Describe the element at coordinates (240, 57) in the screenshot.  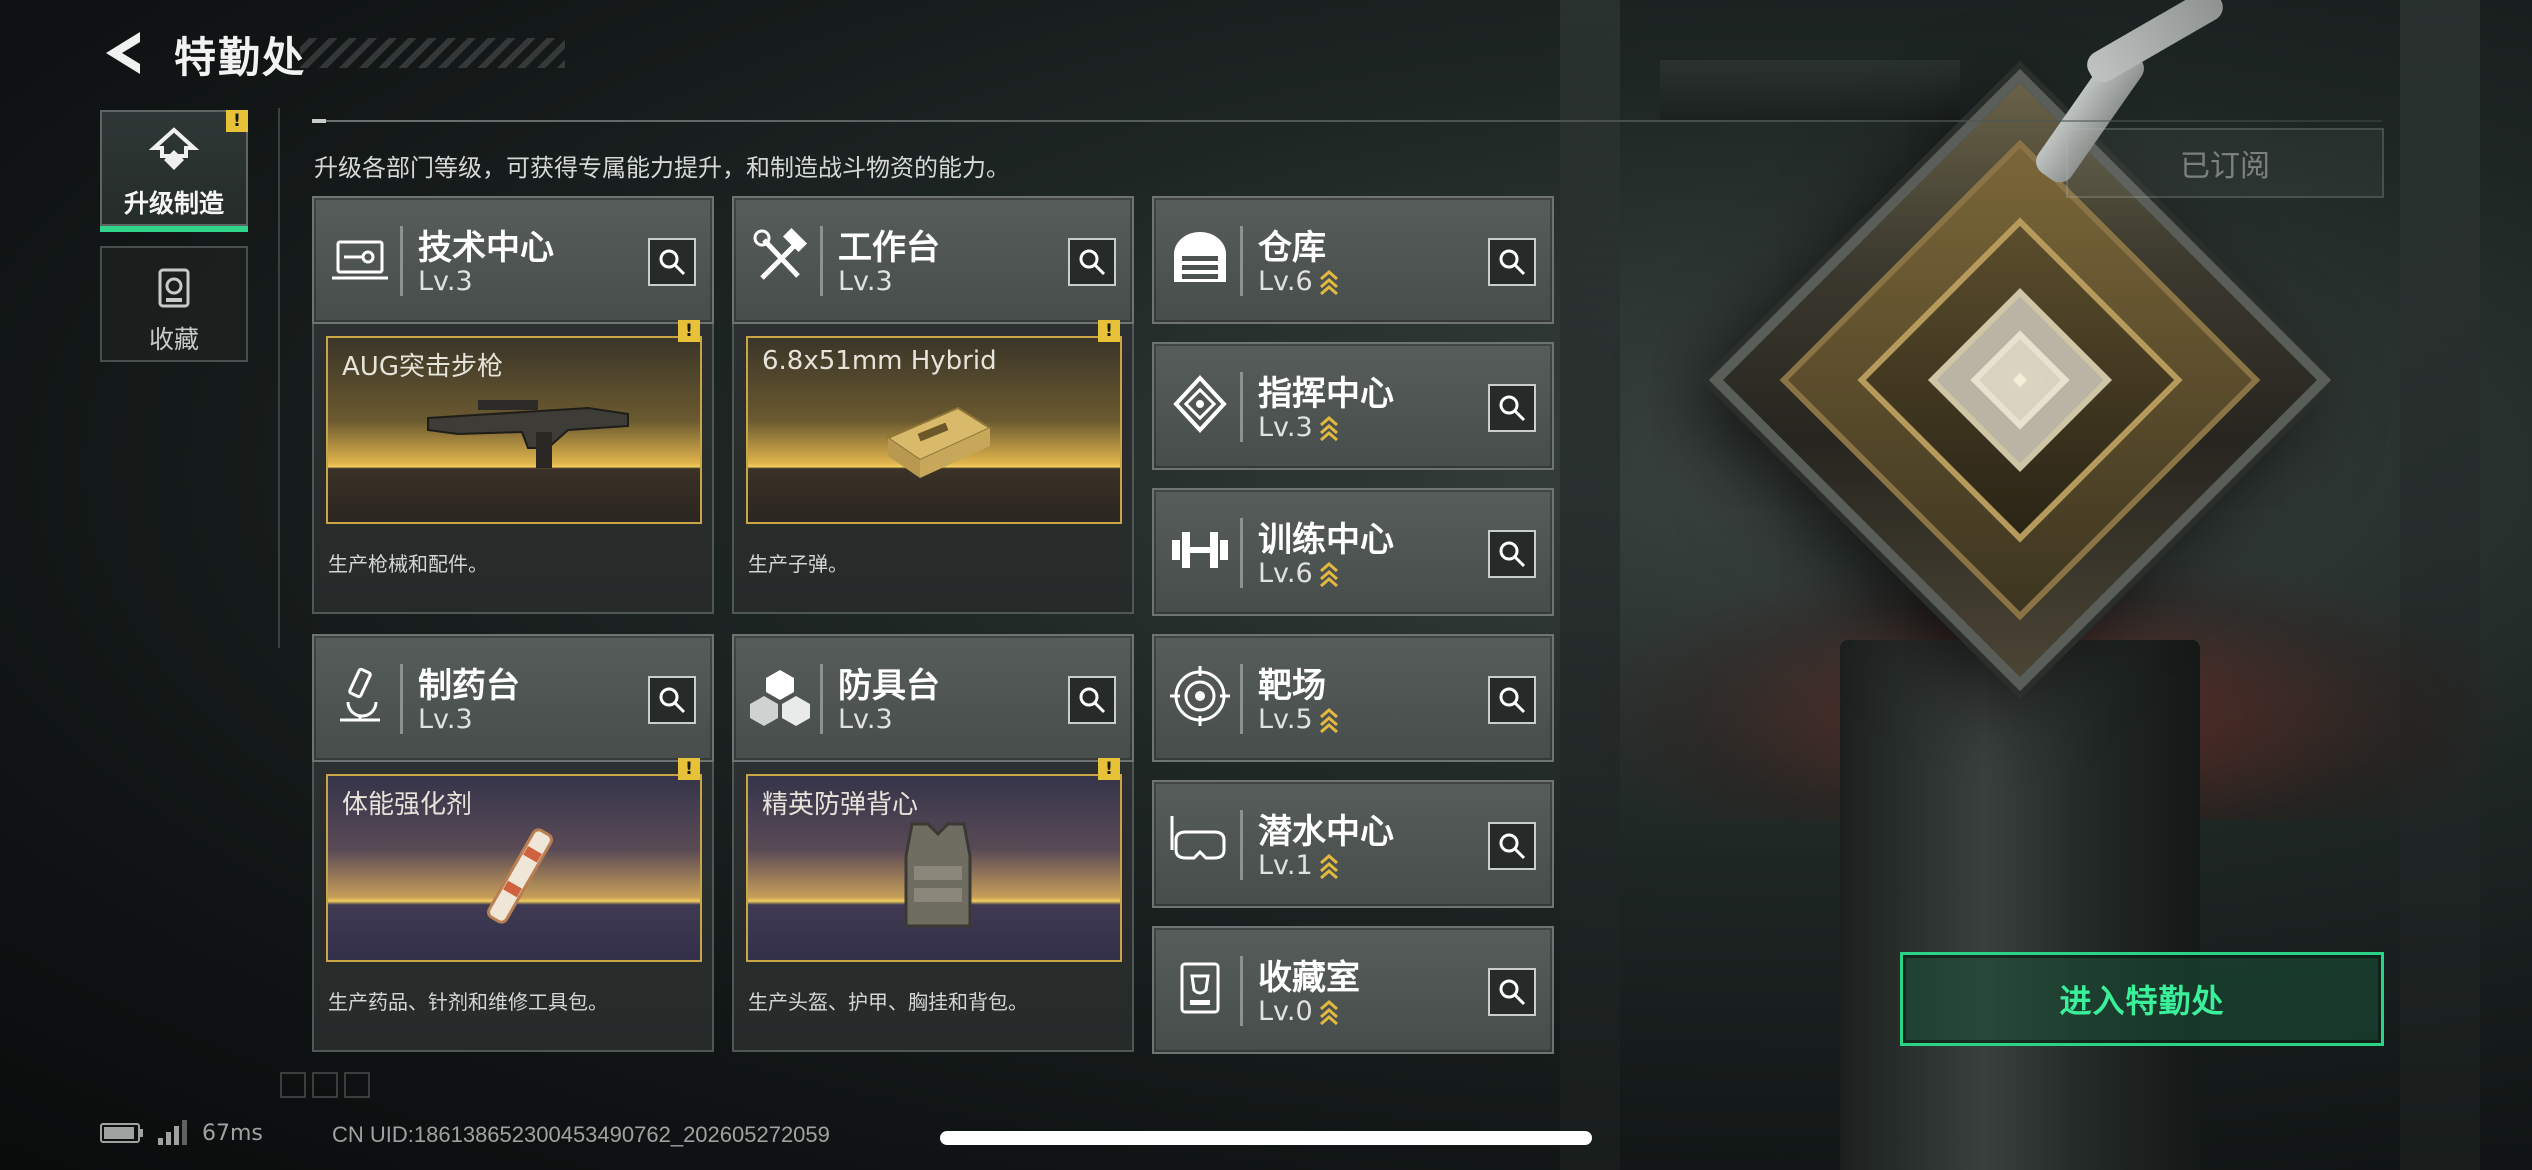
I see `page-title: 特勤处` at that location.